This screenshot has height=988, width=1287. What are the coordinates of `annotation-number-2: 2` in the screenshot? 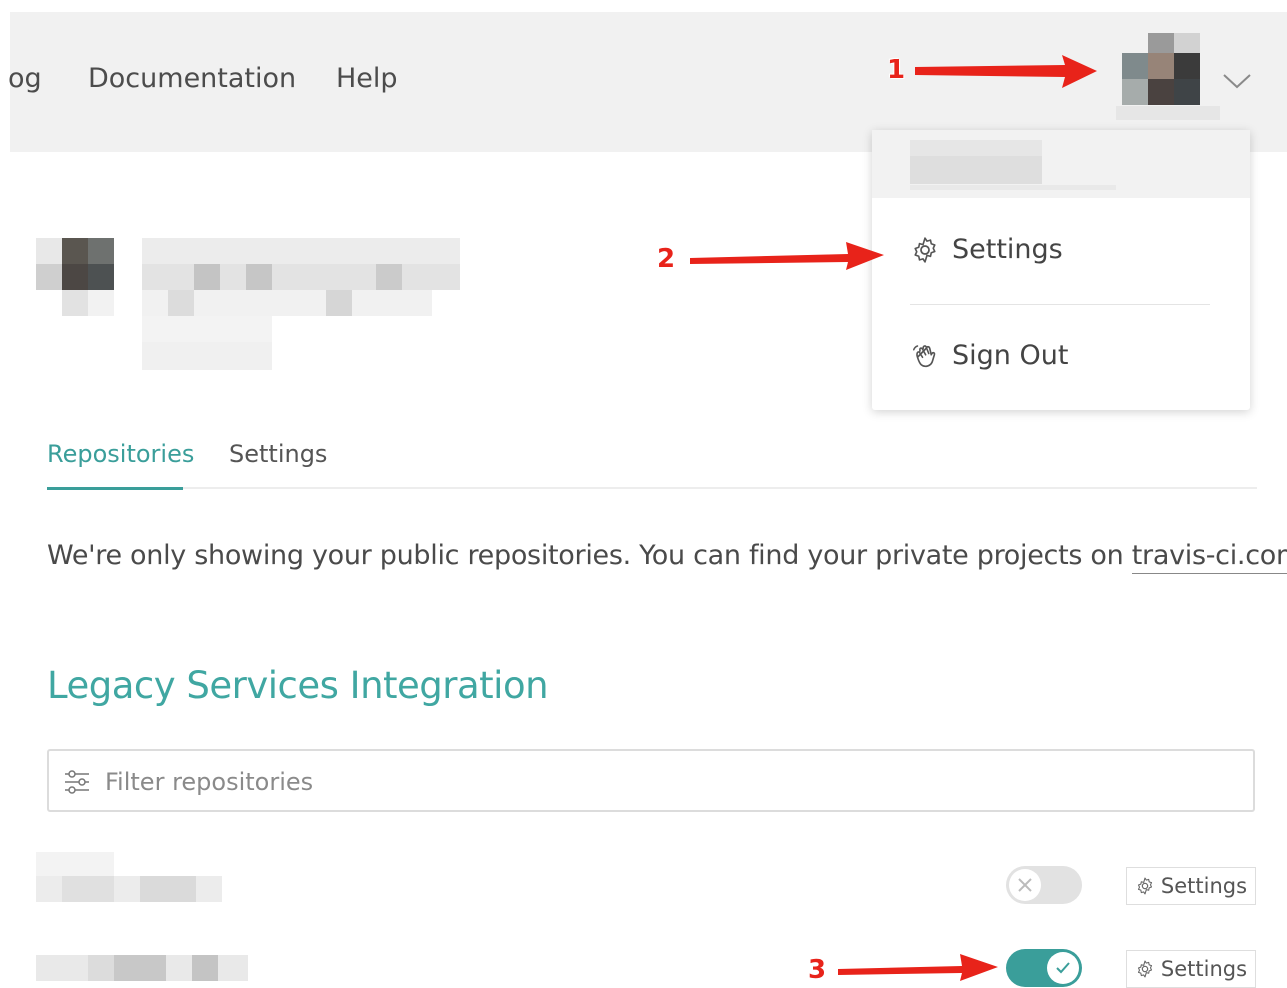 It's located at (666, 259).